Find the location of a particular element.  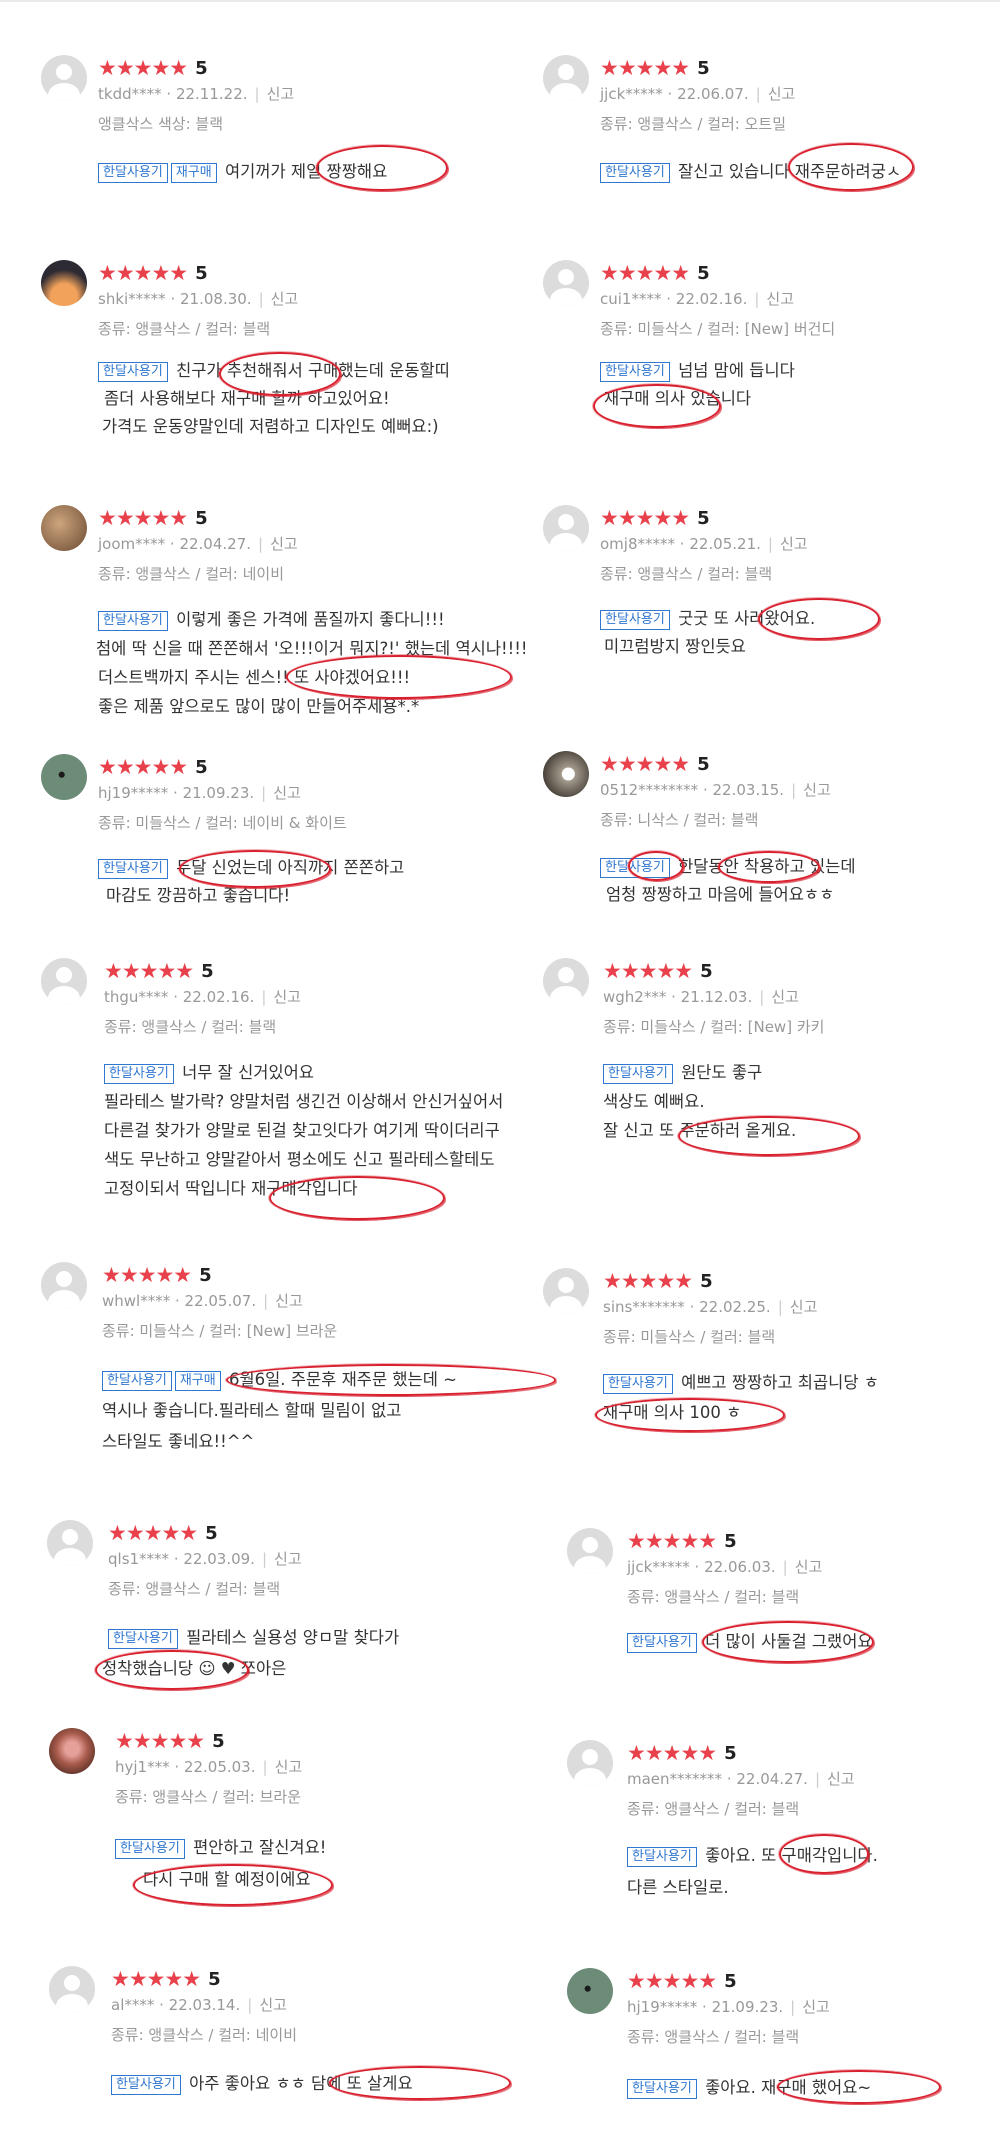

review-date: 21.09.23. is located at coordinates (747, 2007).